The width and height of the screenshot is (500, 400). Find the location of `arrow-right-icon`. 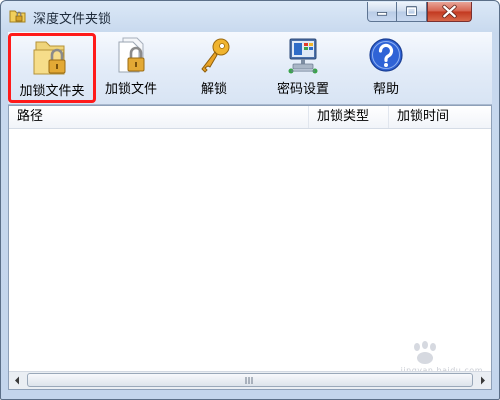

arrow-right-icon is located at coordinates (483, 380).